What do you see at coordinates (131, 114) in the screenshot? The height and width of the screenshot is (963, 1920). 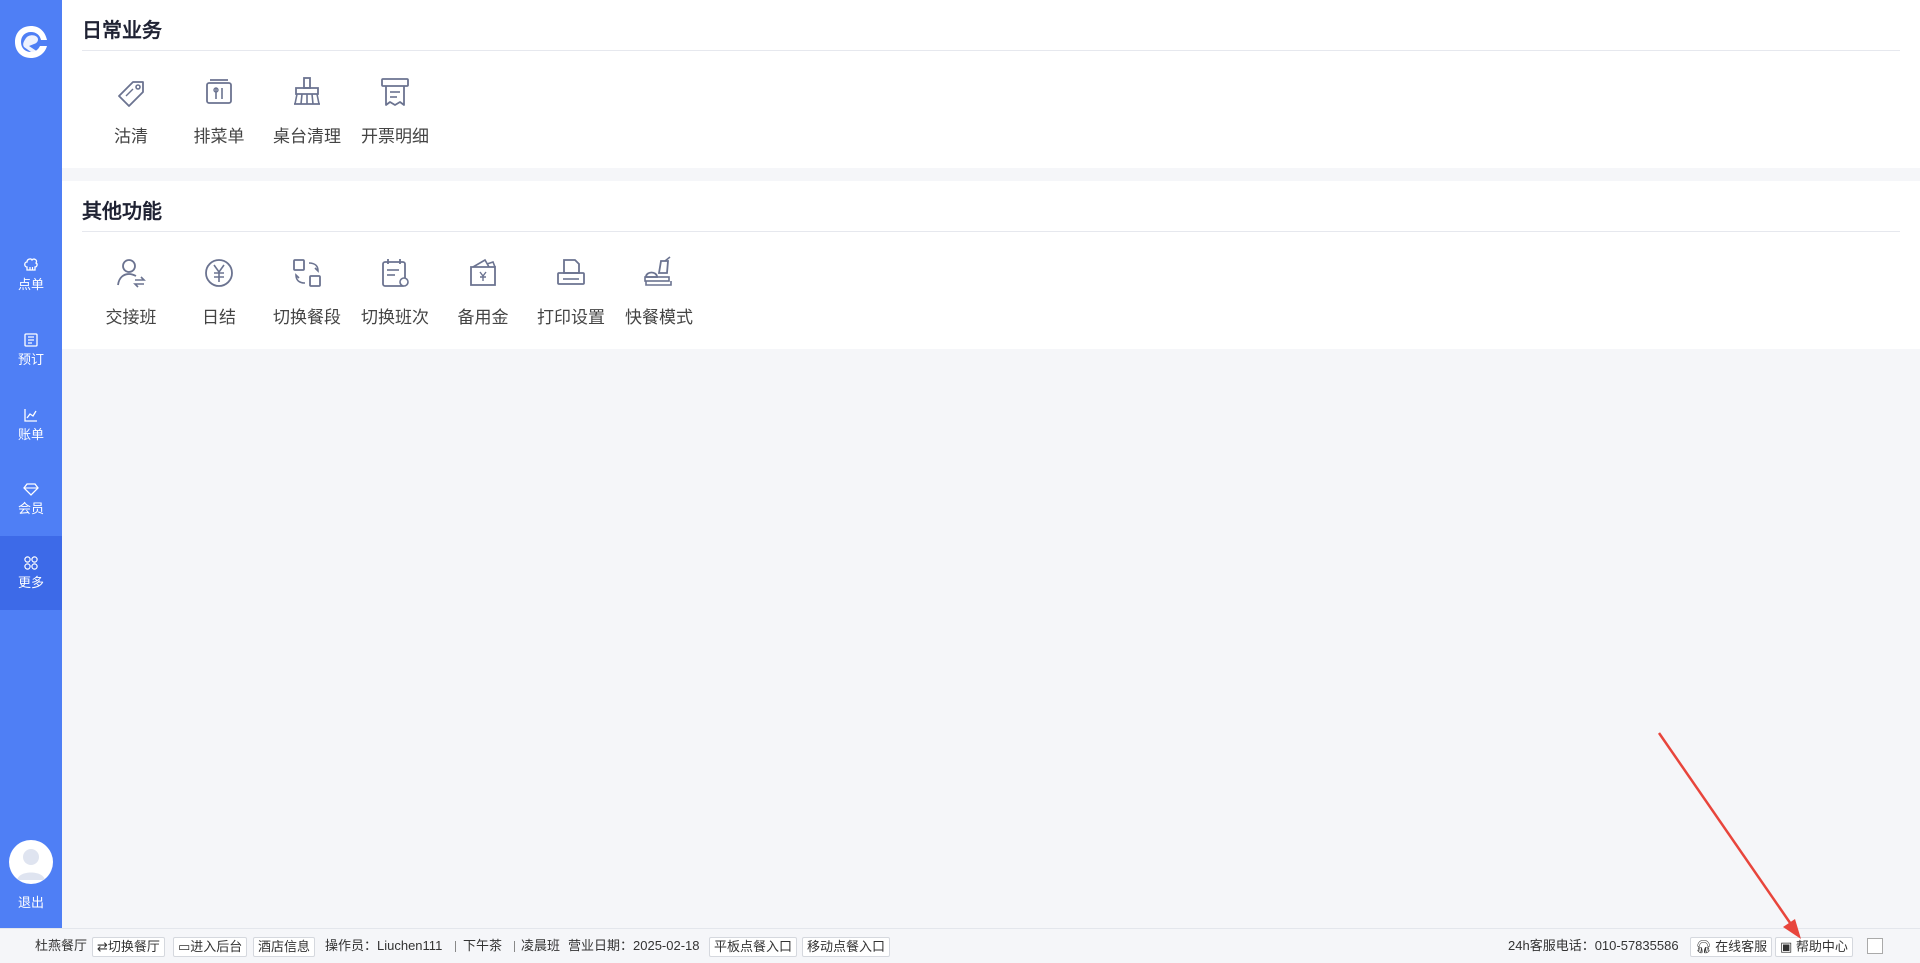 I see `func-sold-out: 沽清` at bounding box center [131, 114].